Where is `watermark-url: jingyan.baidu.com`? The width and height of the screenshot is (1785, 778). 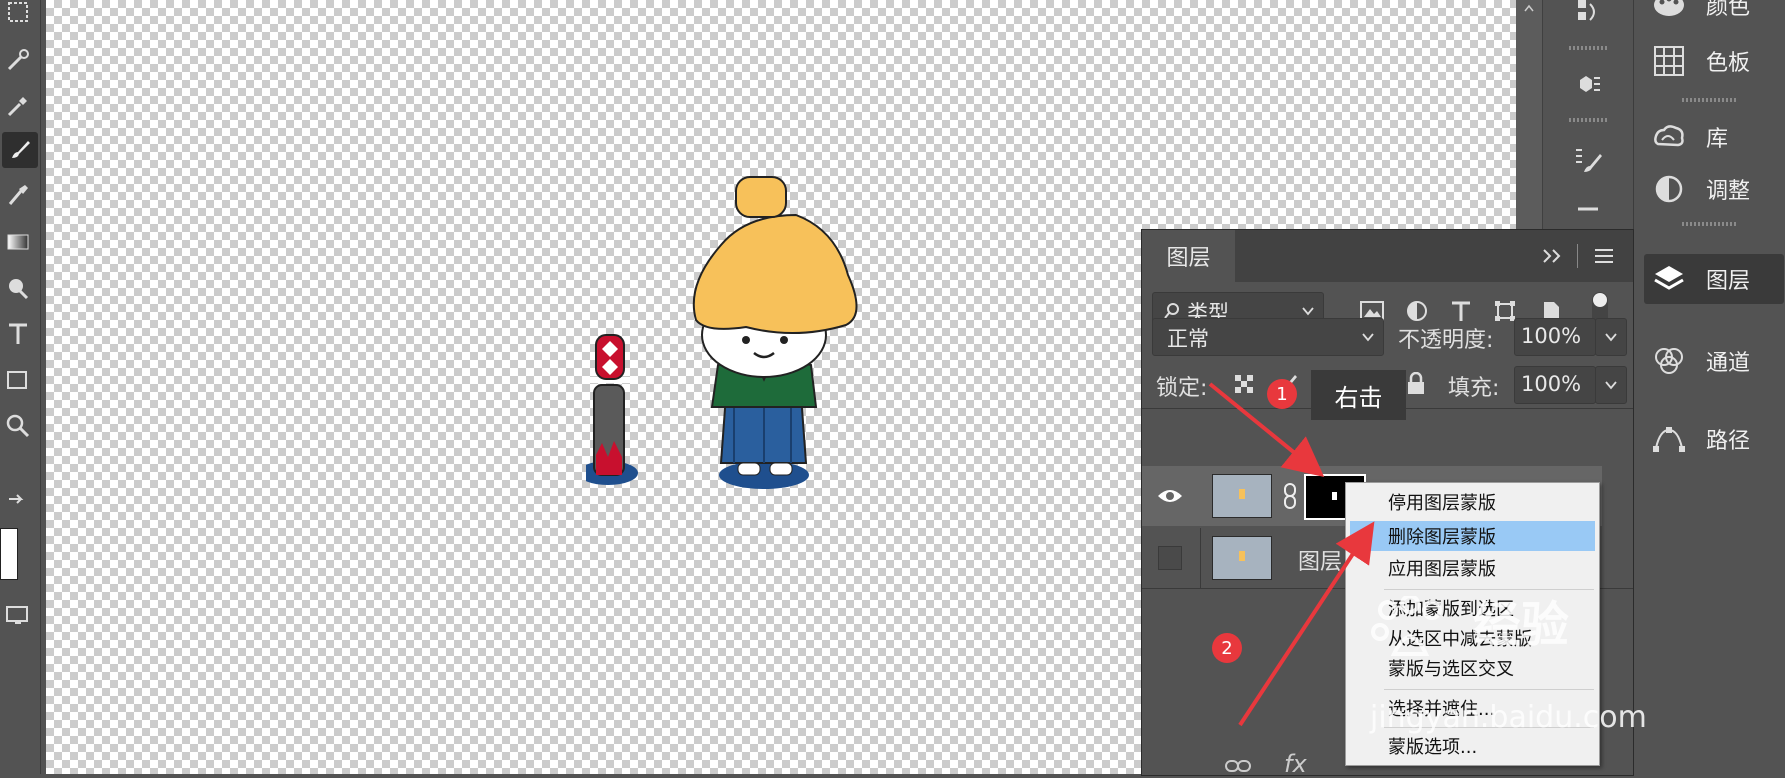 watermark-url: jingyan.baidu.com is located at coordinates (1508, 717).